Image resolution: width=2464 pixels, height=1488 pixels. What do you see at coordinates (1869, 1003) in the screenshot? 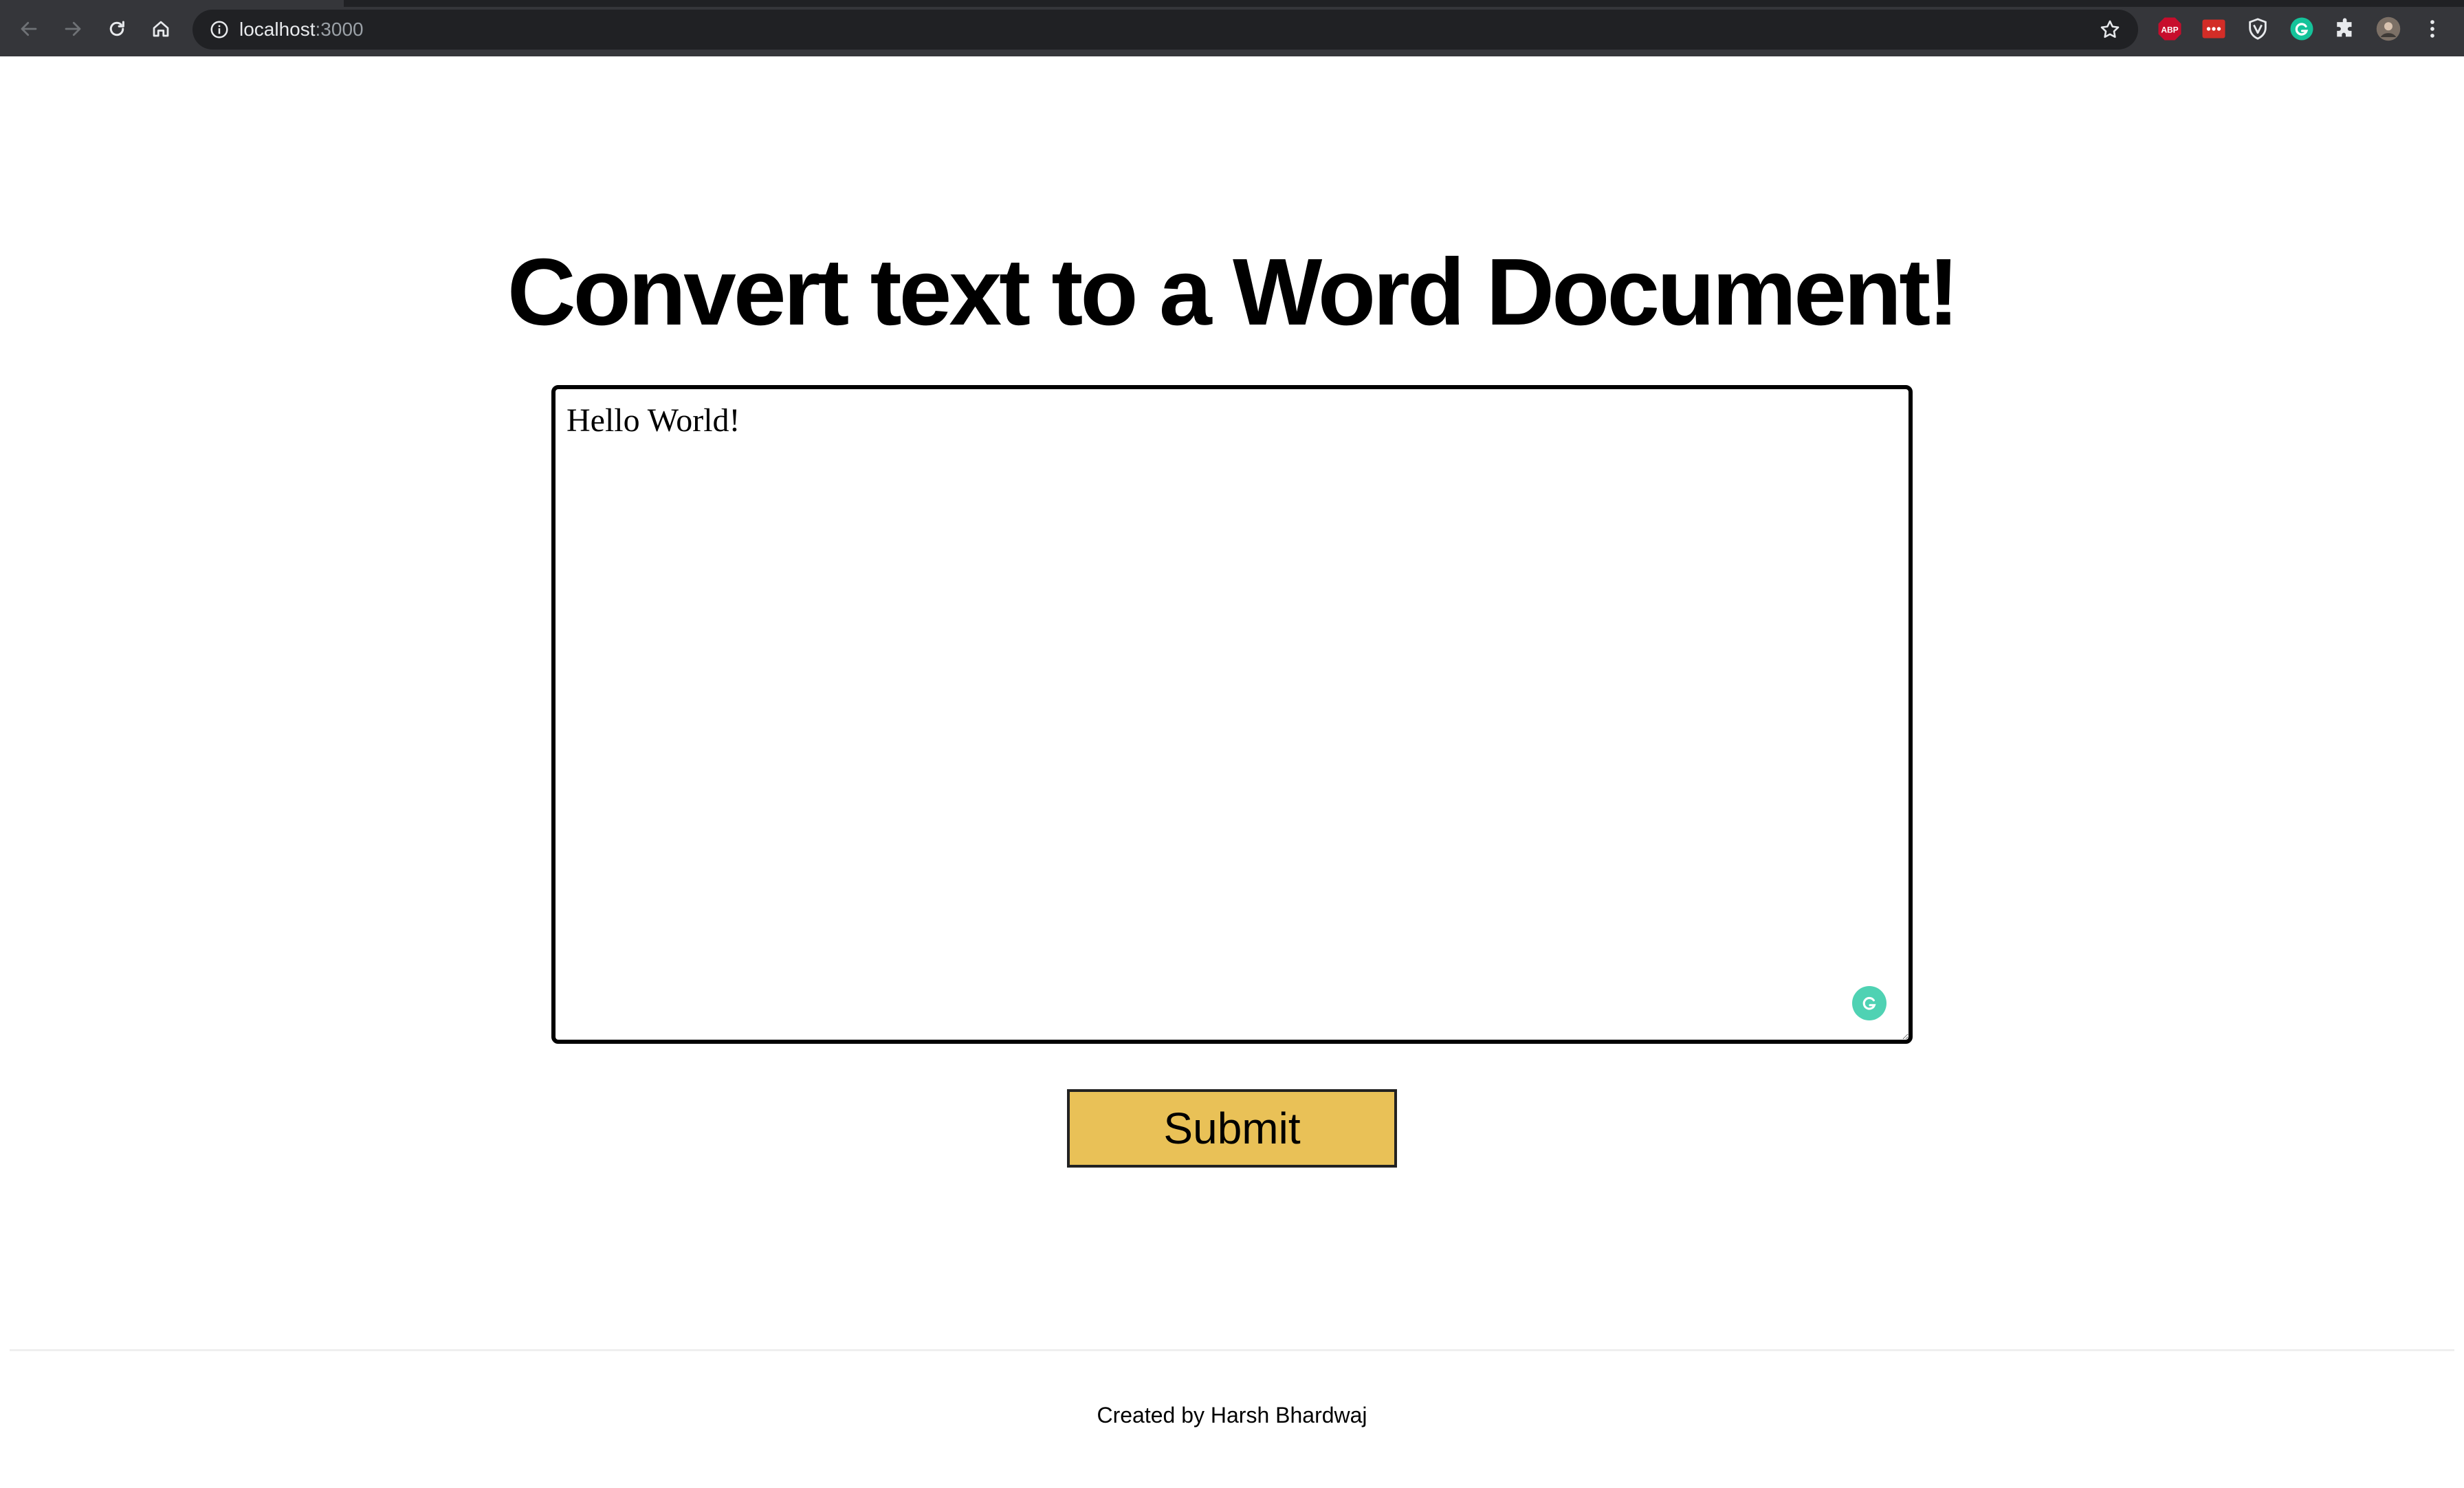
I see `grammarly-badge-icon` at bounding box center [1869, 1003].